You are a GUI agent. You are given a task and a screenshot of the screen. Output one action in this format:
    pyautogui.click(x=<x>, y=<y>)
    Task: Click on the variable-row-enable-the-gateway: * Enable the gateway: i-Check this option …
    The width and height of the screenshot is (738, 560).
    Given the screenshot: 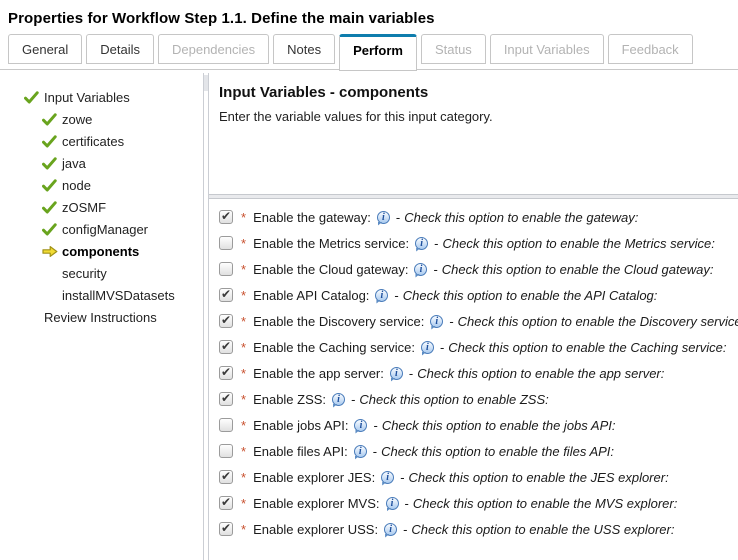 What is the action you would take?
    pyautogui.click(x=475, y=217)
    